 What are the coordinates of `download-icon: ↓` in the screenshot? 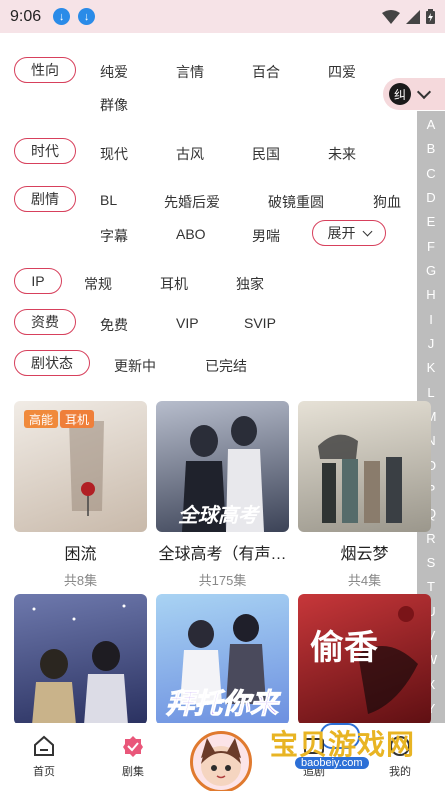 It's located at (62, 16).